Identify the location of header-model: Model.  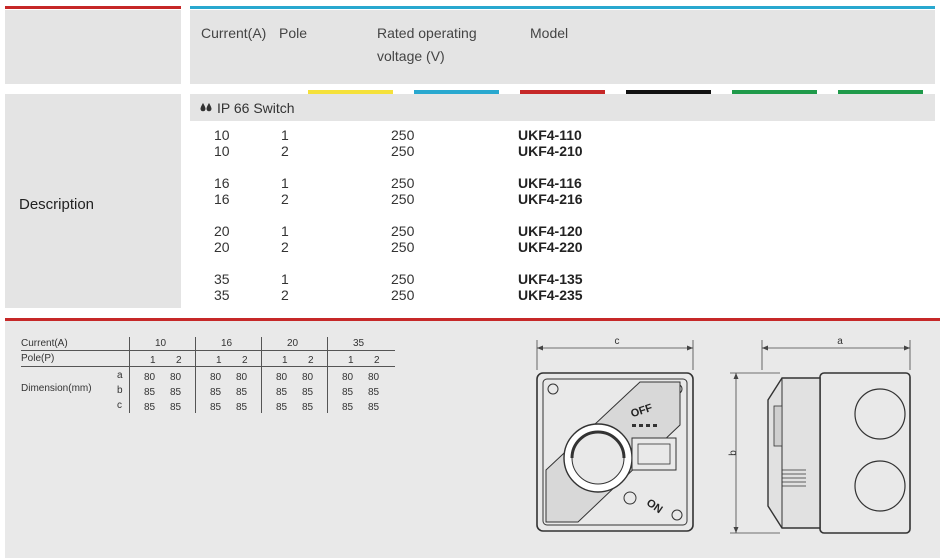
(549, 33).